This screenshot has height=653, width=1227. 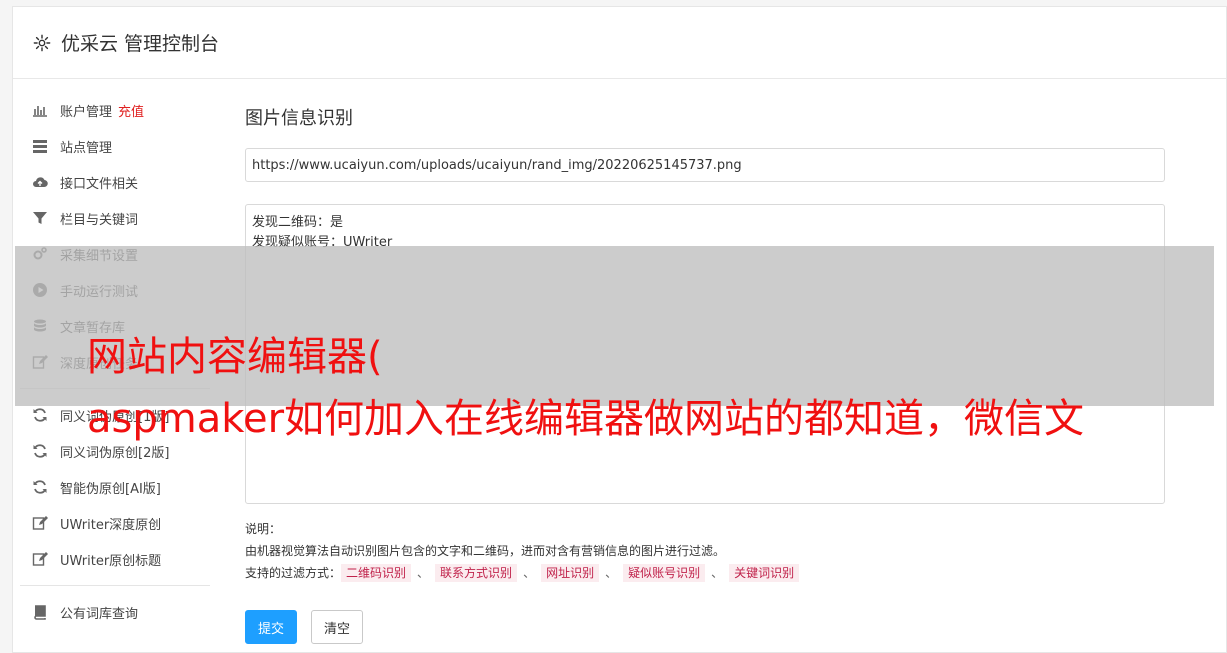 I want to click on result-line: 发现二维码：是, so click(x=298, y=222).